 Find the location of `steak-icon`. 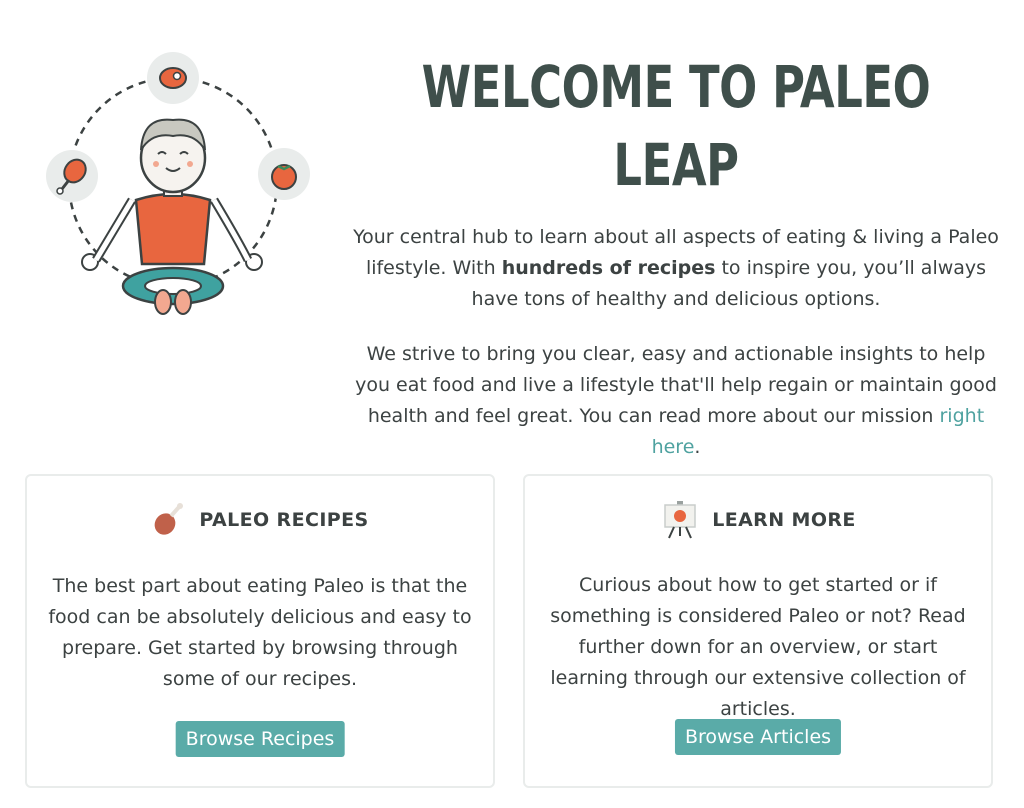

steak-icon is located at coordinates (173, 78).